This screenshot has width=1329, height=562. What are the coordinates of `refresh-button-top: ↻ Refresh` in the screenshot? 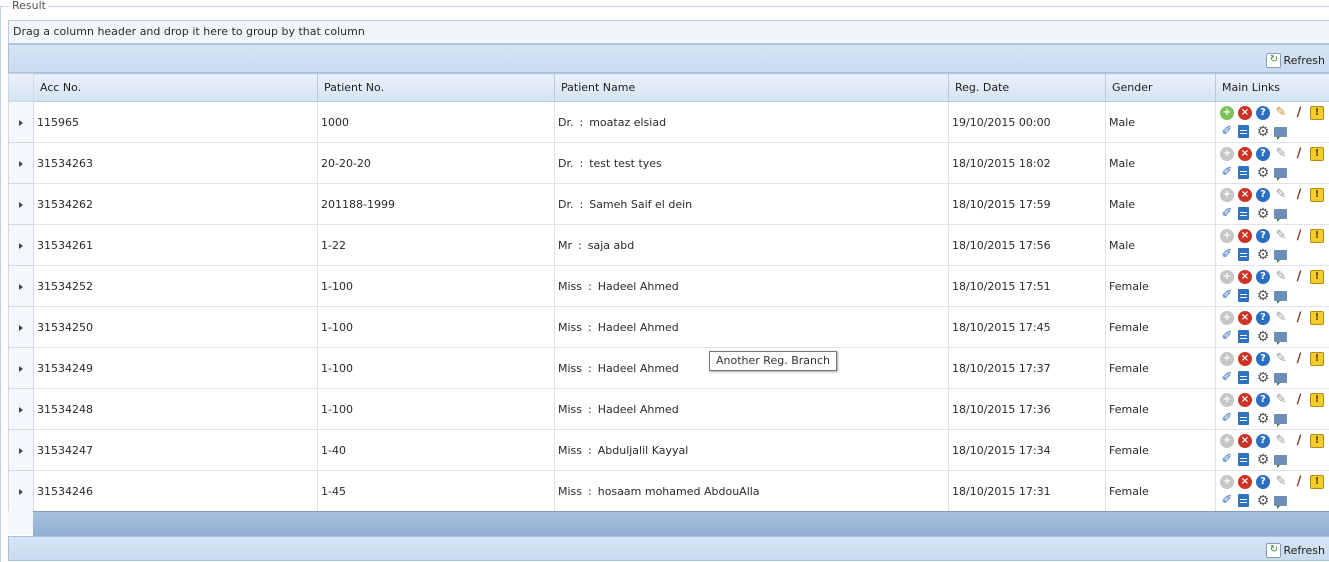 It's located at (1295, 60).